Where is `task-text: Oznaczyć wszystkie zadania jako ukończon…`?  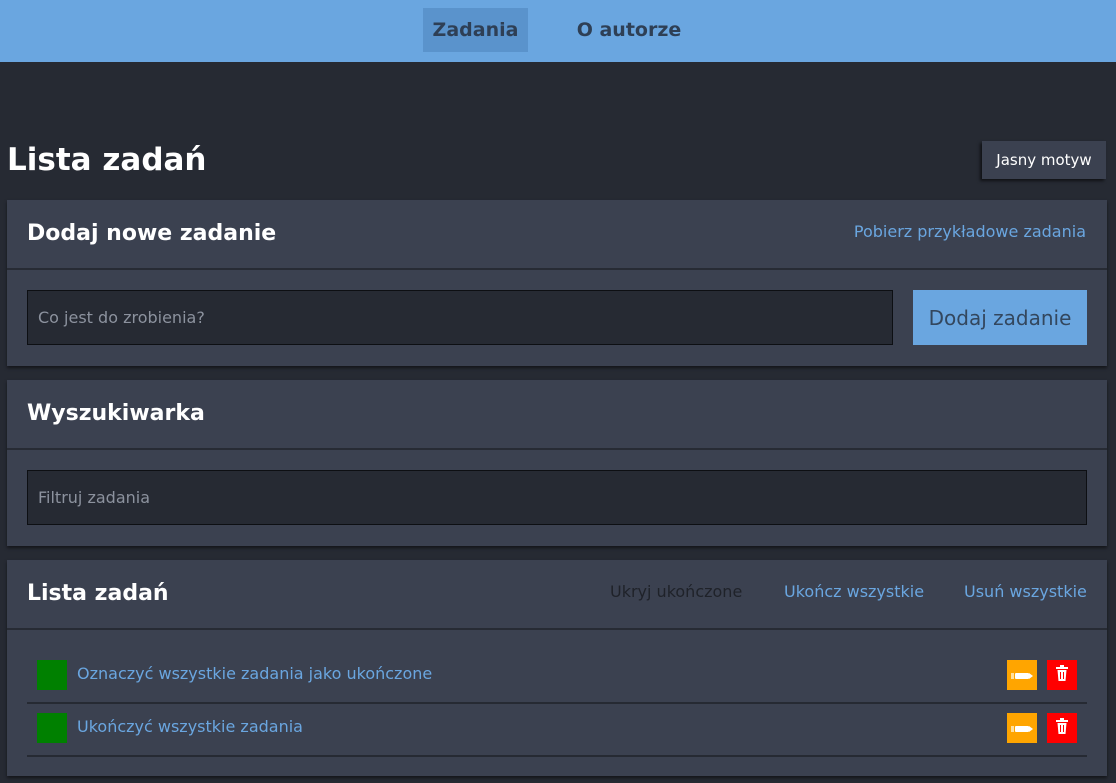 task-text: Oznaczyć wszystkie zadania jako ukończon… is located at coordinates (254, 674).